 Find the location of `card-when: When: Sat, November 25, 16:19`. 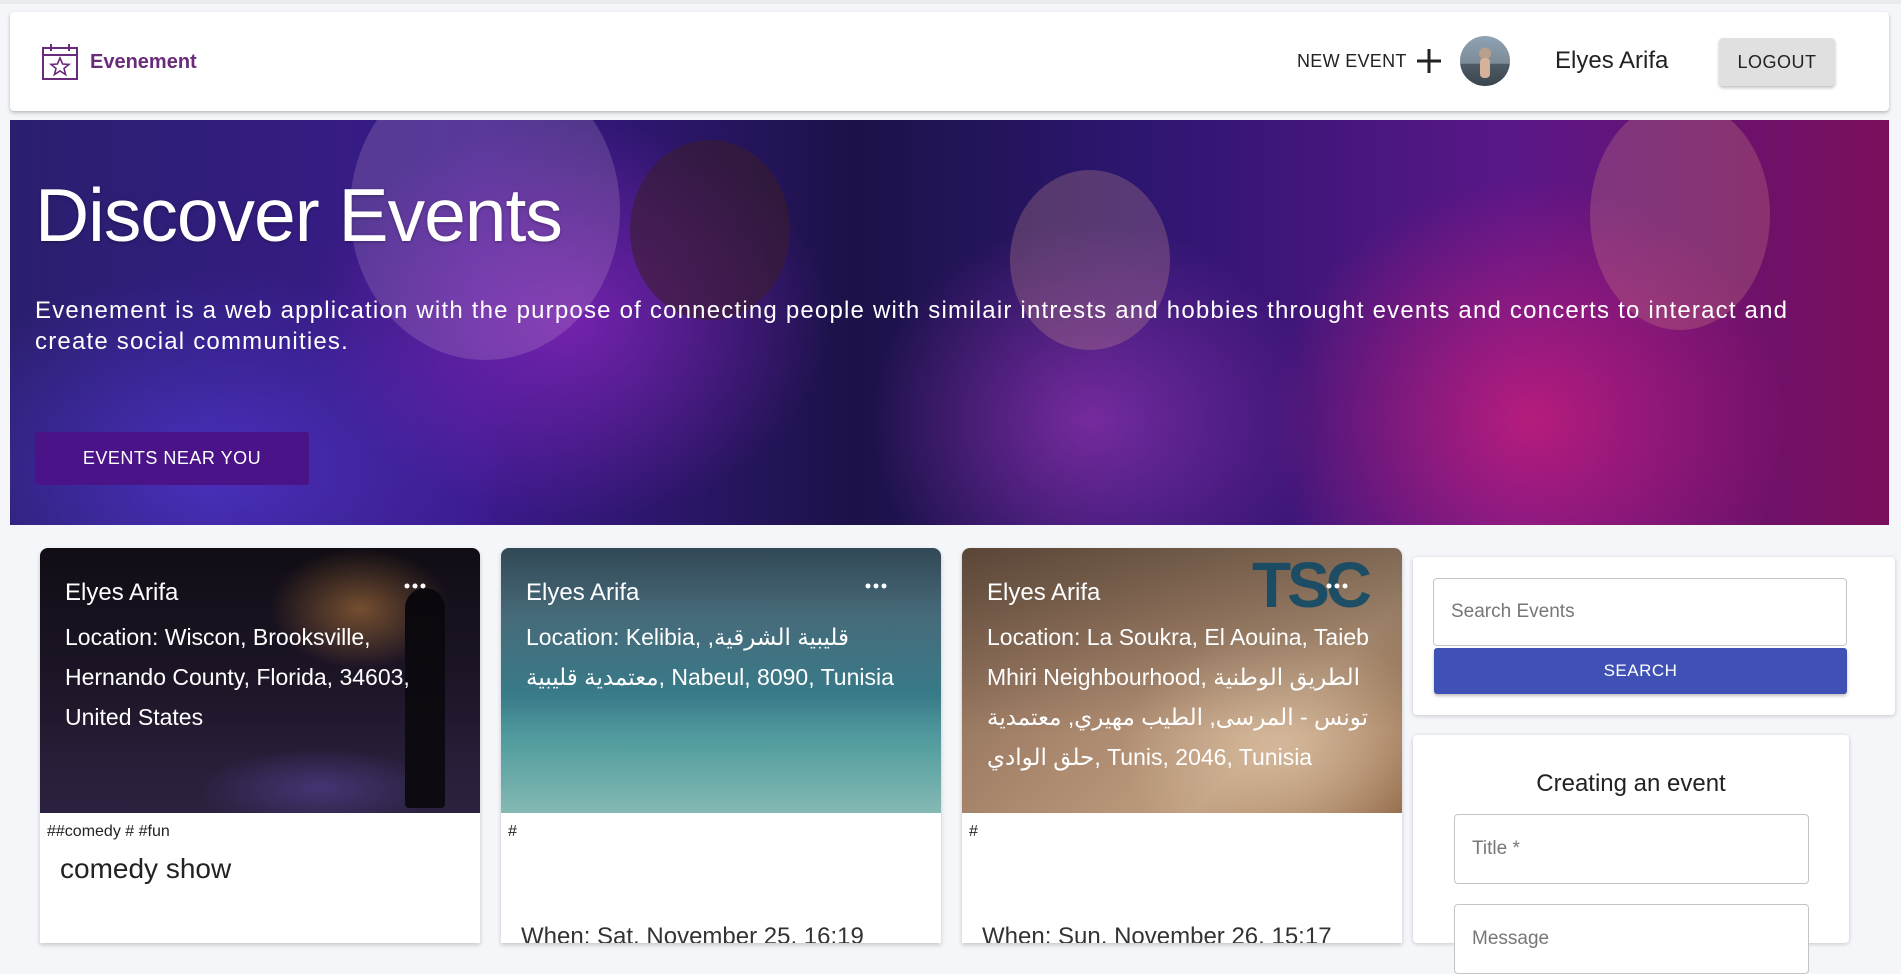

card-when: When: Sat, November 25, 16:19 is located at coordinates (692, 933).